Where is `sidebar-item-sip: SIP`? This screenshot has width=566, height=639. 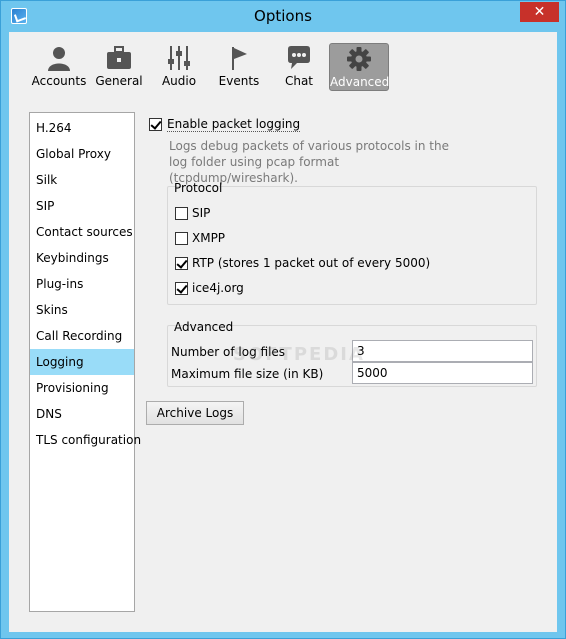 sidebar-item-sip: SIP is located at coordinates (82, 206).